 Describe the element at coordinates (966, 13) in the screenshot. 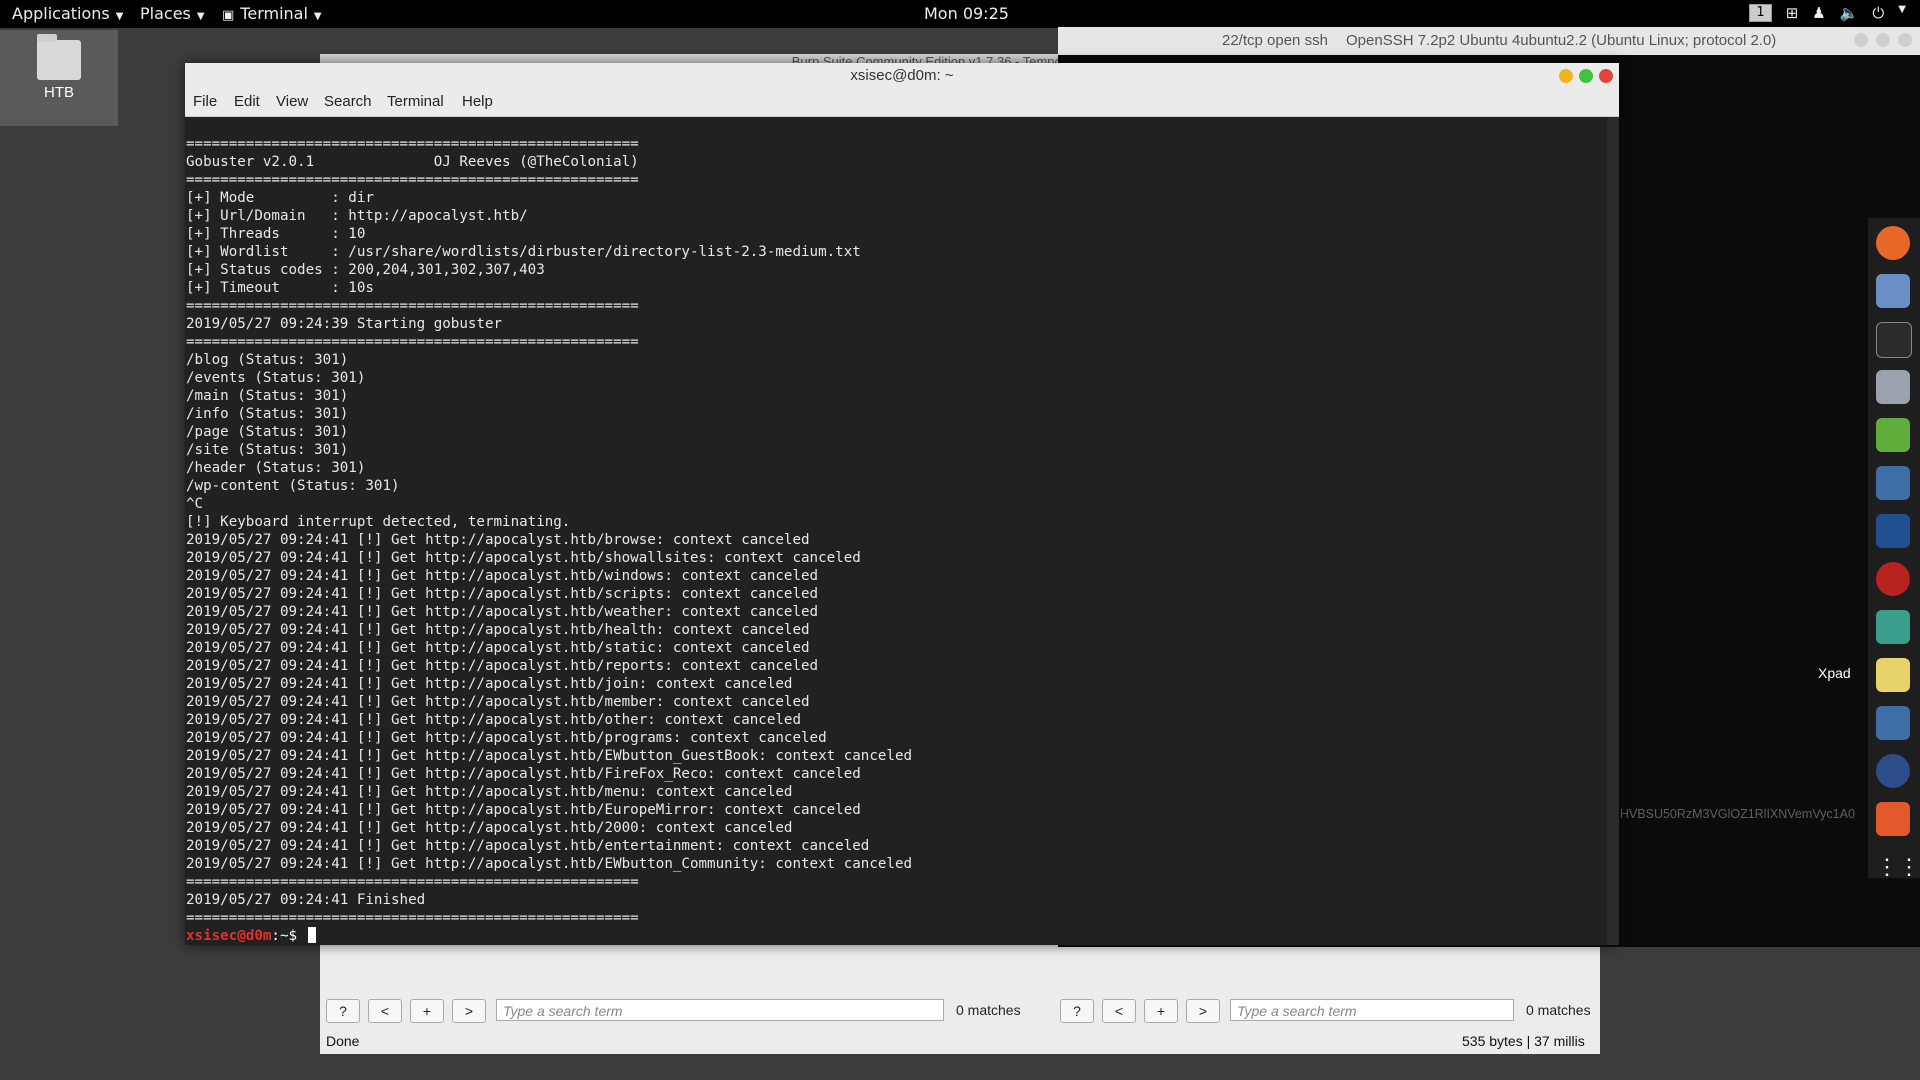

I see `clock: Mon 09:25` at that location.